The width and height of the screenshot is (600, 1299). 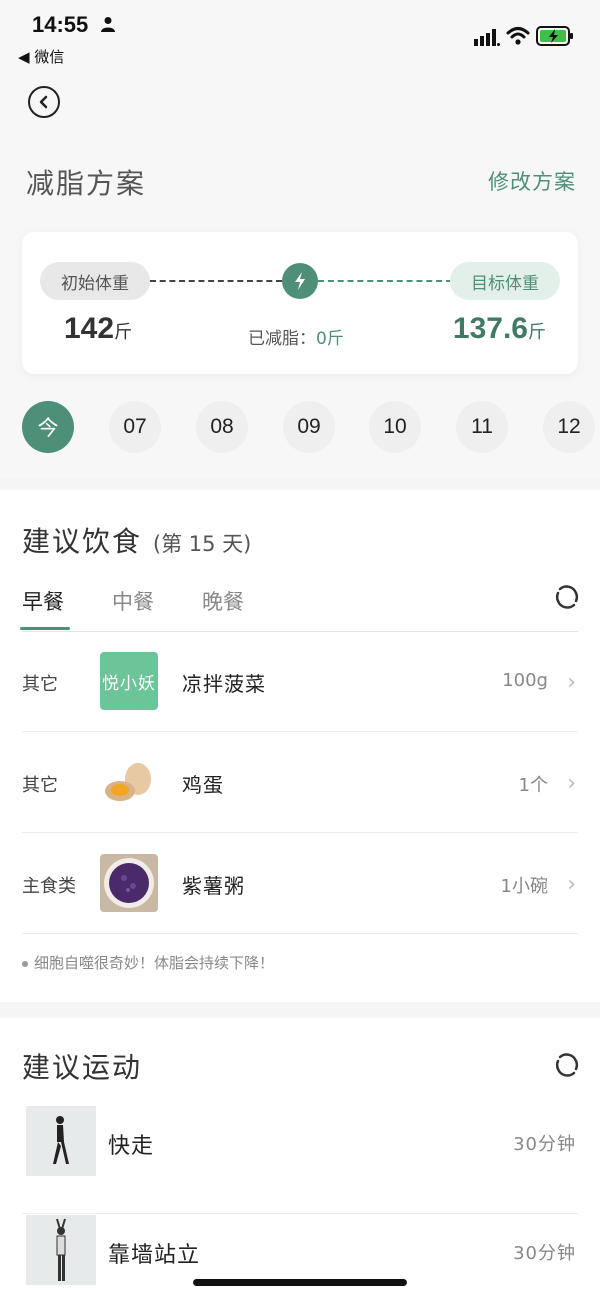 What do you see at coordinates (524, 886) in the screenshot?
I see `food-quantity: 1小碗` at bounding box center [524, 886].